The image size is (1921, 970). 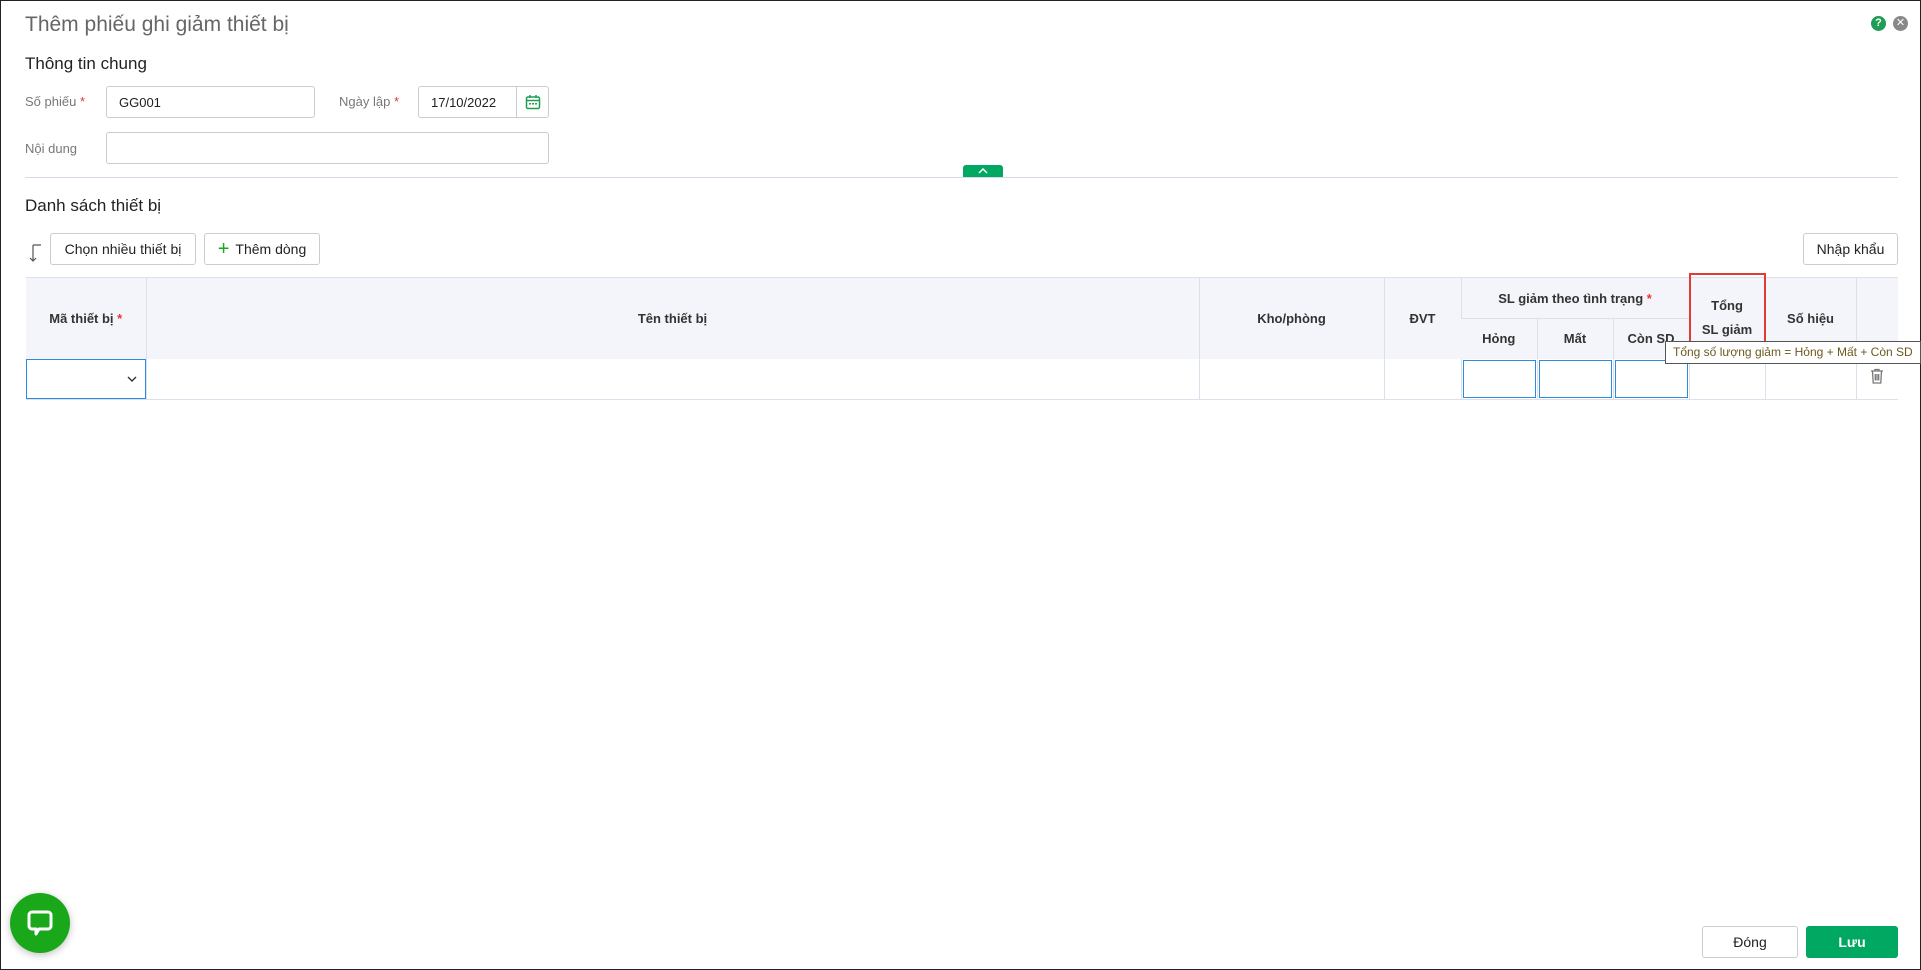 I want to click on dvt-cell, so click(x=1422, y=379).